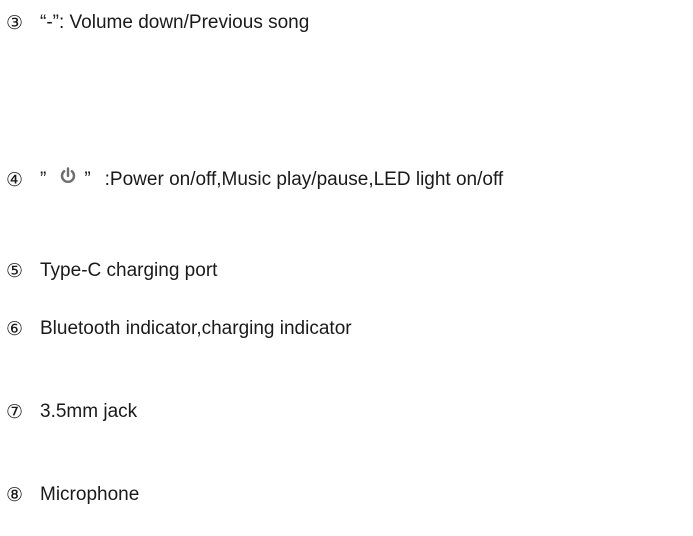 This screenshot has width=693, height=536. I want to click on item-microphone: ⑧ Microphone, so click(72, 495).